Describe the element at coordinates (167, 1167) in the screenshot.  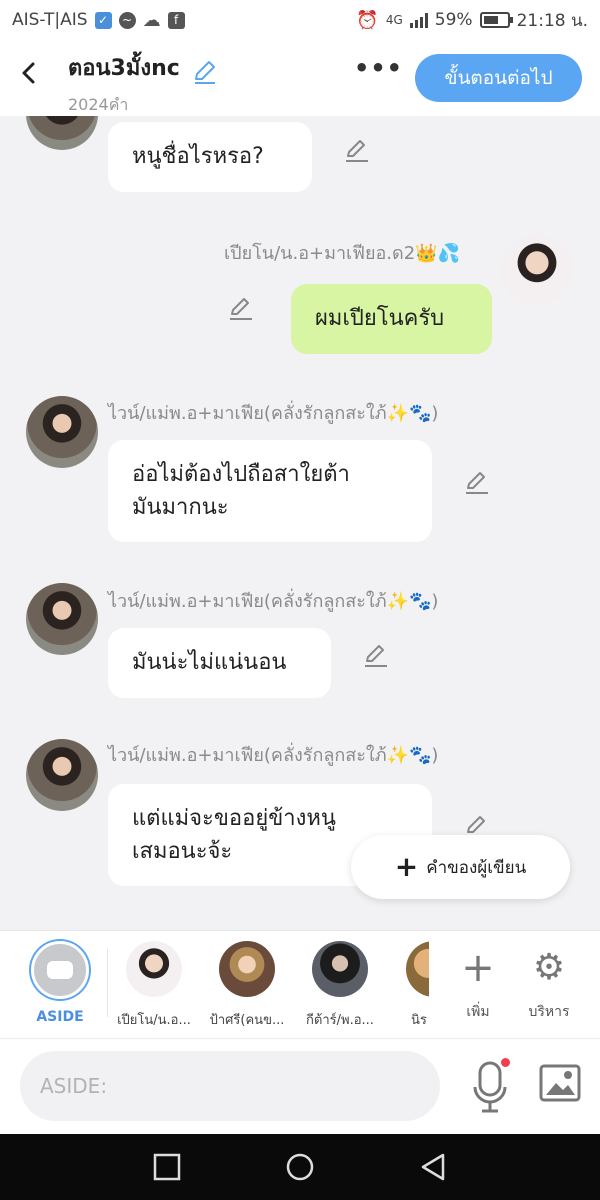
I see `square-icon` at that location.